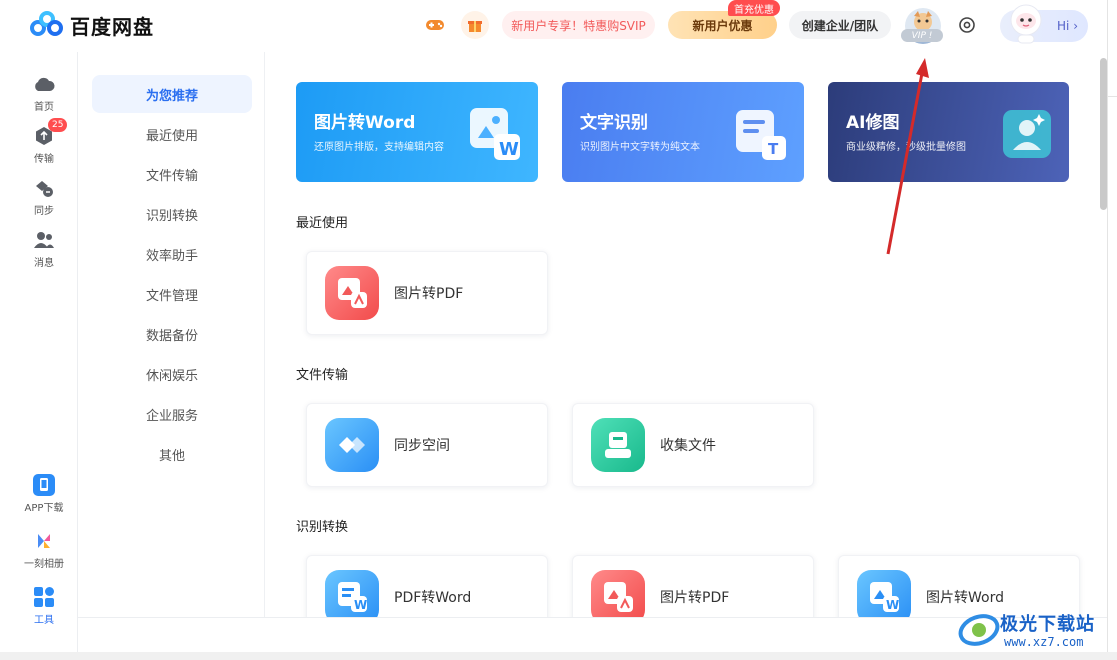  Describe the element at coordinates (640, 147) in the screenshot. I see `banner-subtitle: 识别图片中文字转为纯文本` at that location.